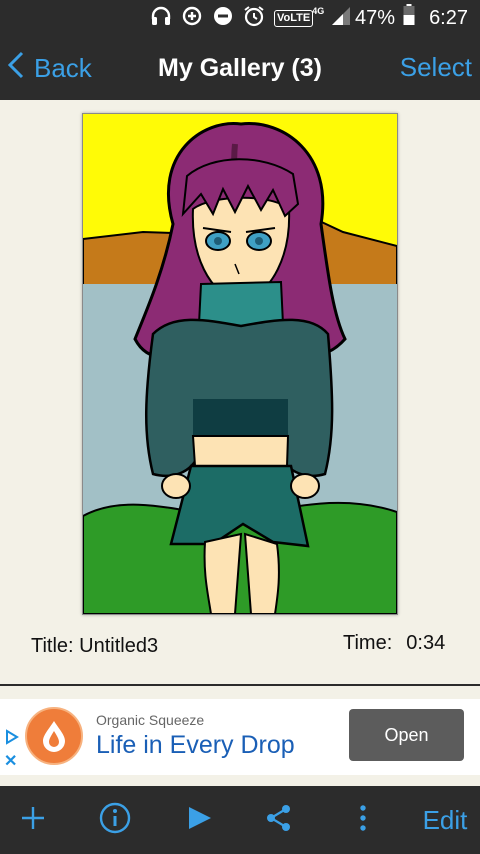 This screenshot has height=854, width=480. What do you see at coordinates (445, 820) in the screenshot?
I see `edit-button: Edit` at bounding box center [445, 820].